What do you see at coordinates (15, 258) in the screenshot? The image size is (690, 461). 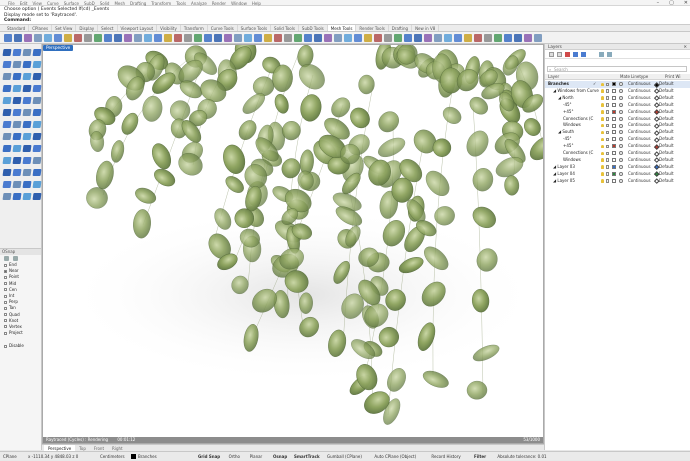 I see `filter-icon` at bounding box center [15, 258].